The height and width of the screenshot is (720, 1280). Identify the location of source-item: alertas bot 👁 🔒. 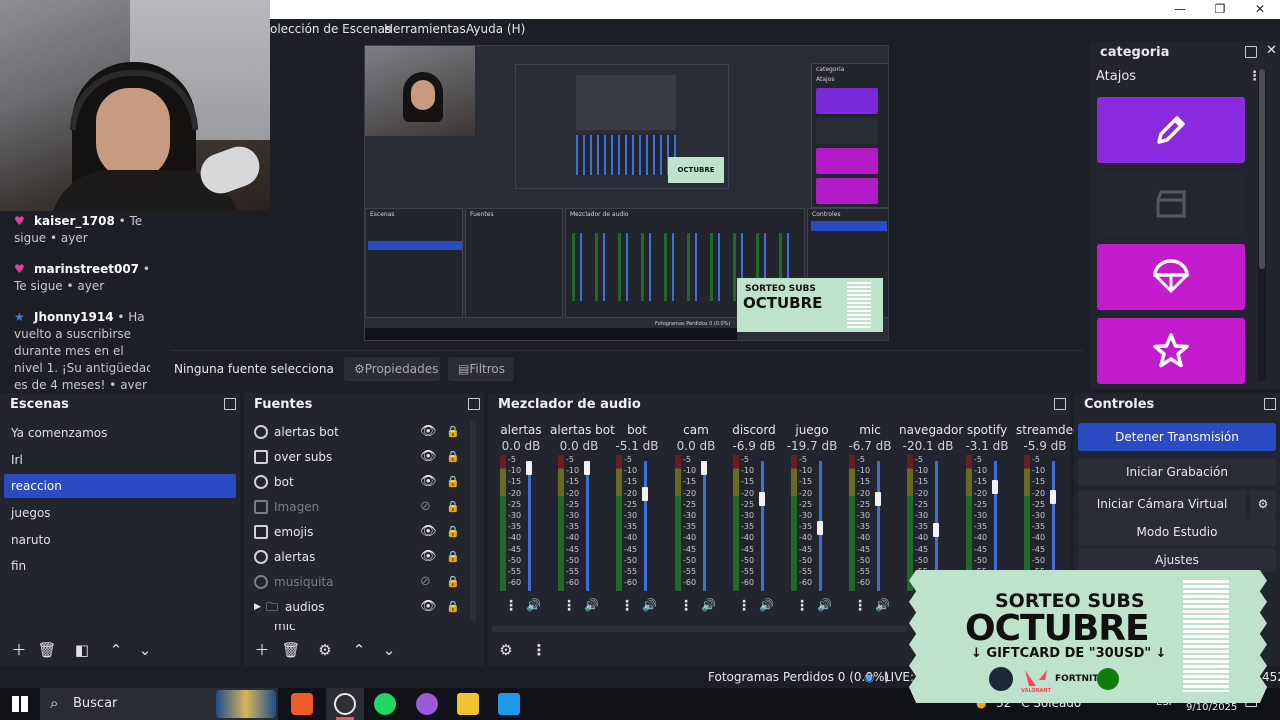
(357, 432).